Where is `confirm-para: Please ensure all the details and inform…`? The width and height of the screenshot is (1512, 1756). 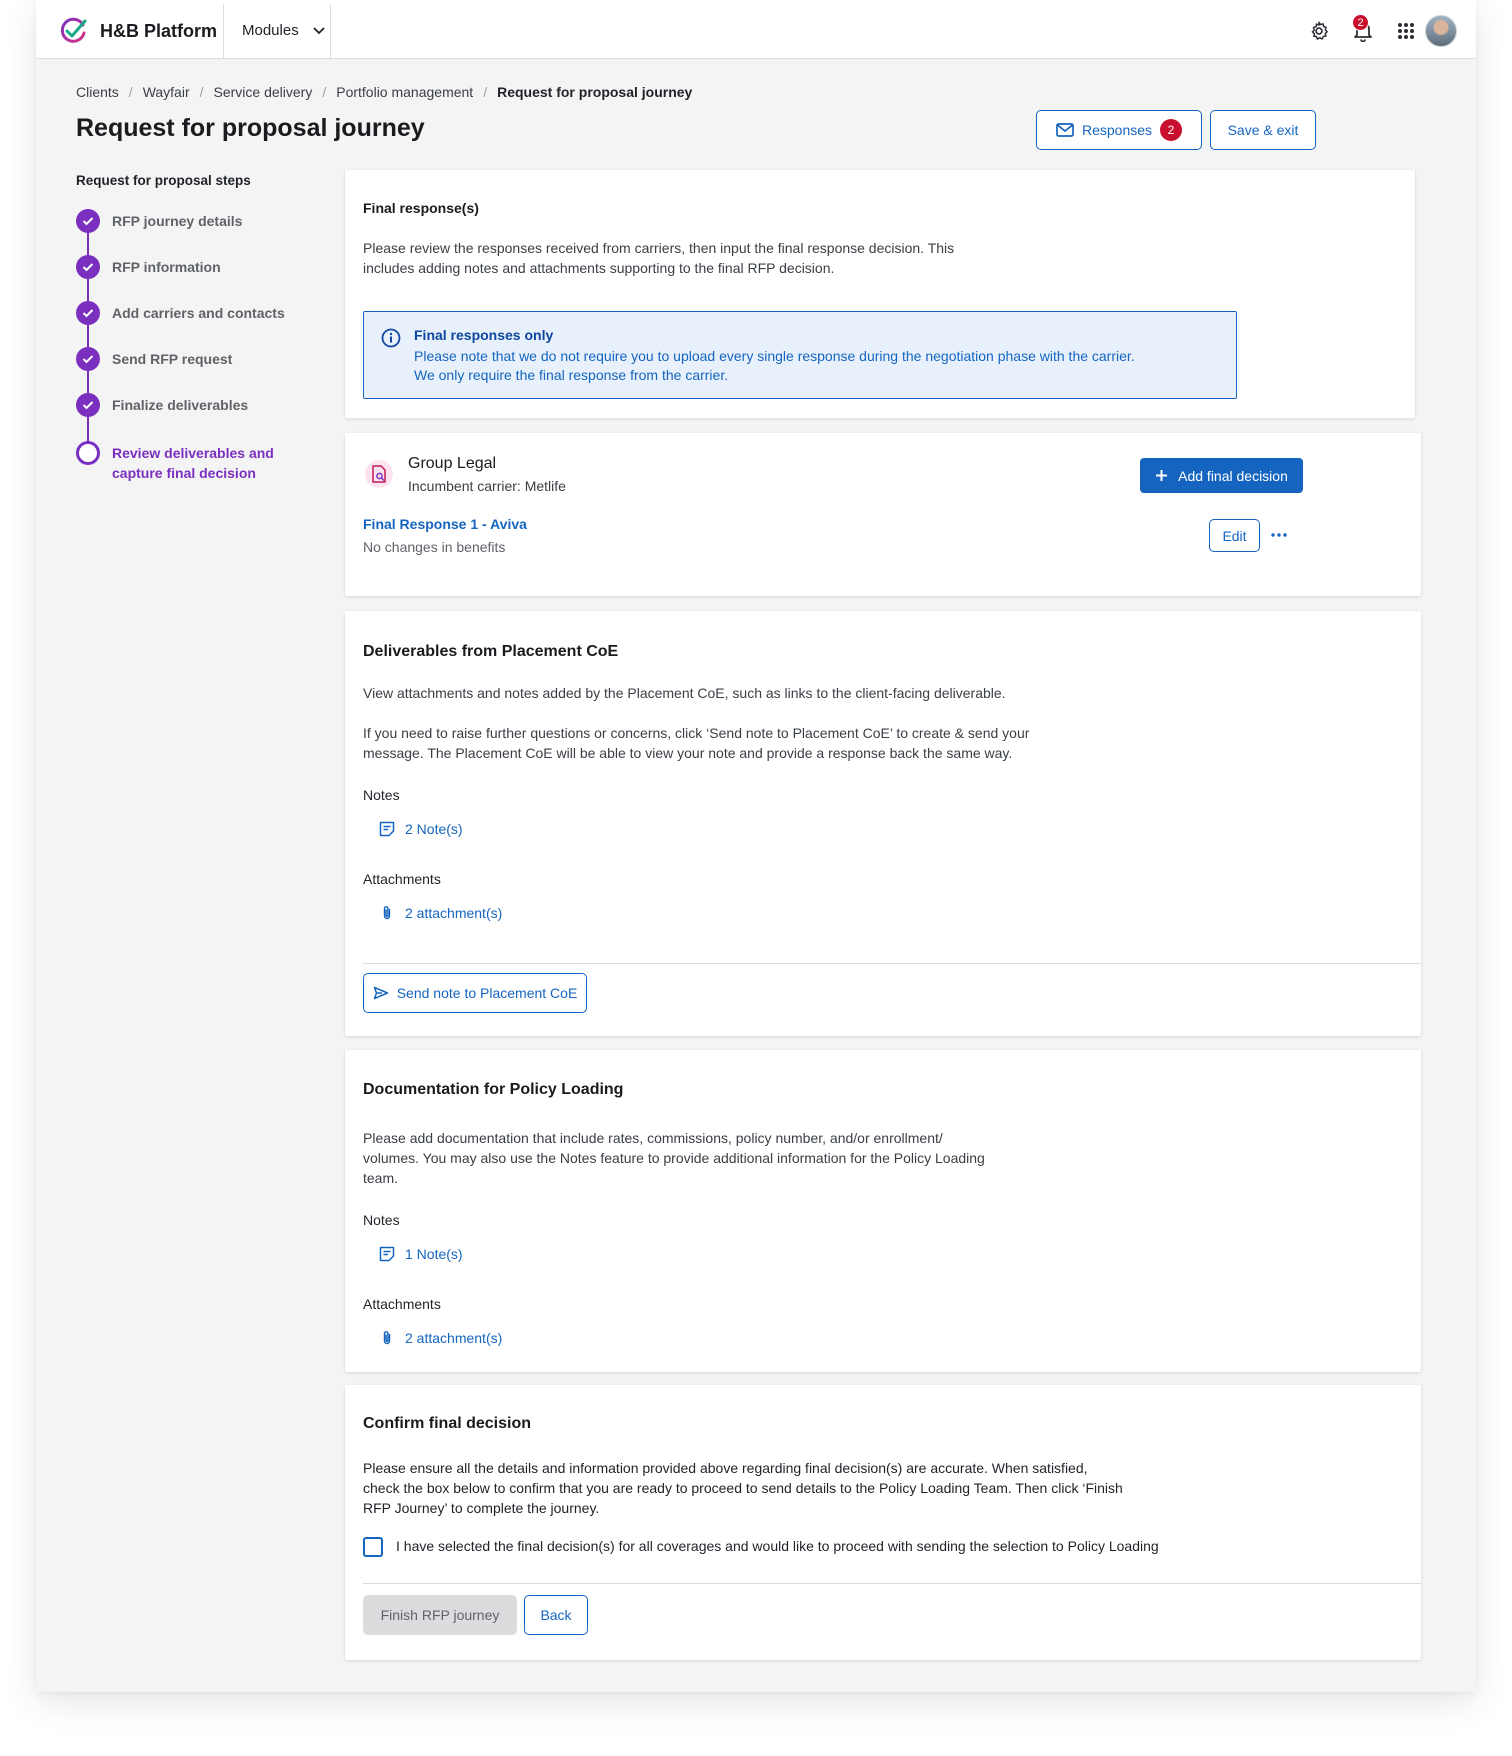
confirm-para: Please ensure all the details and inform… is located at coordinates (743, 1488).